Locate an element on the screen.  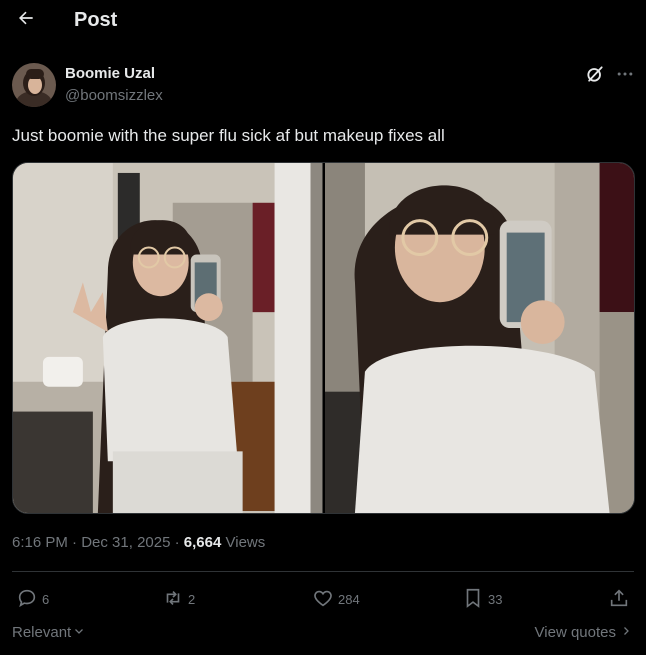
repost-icon is located at coordinates (173, 599).